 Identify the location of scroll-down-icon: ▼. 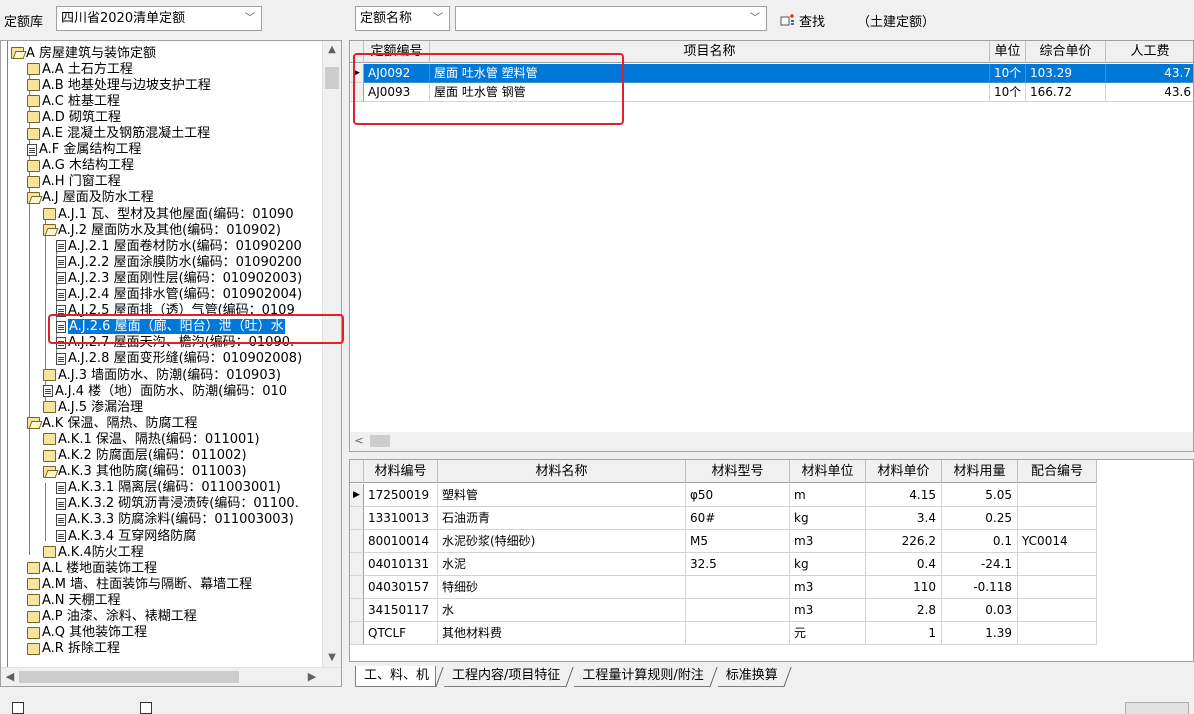
(332, 658).